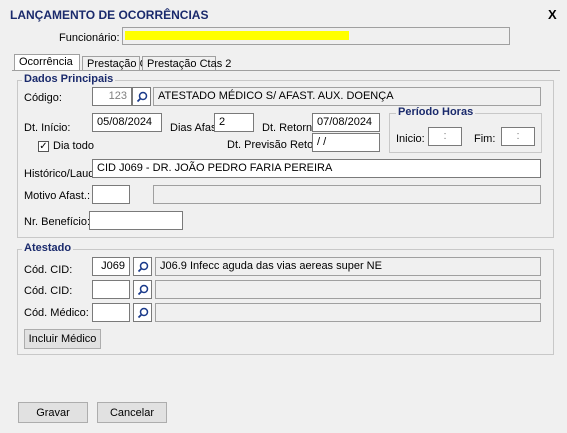 The height and width of the screenshot is (433, 567). I want to click on codigo-input: 123, so click(112, 96).